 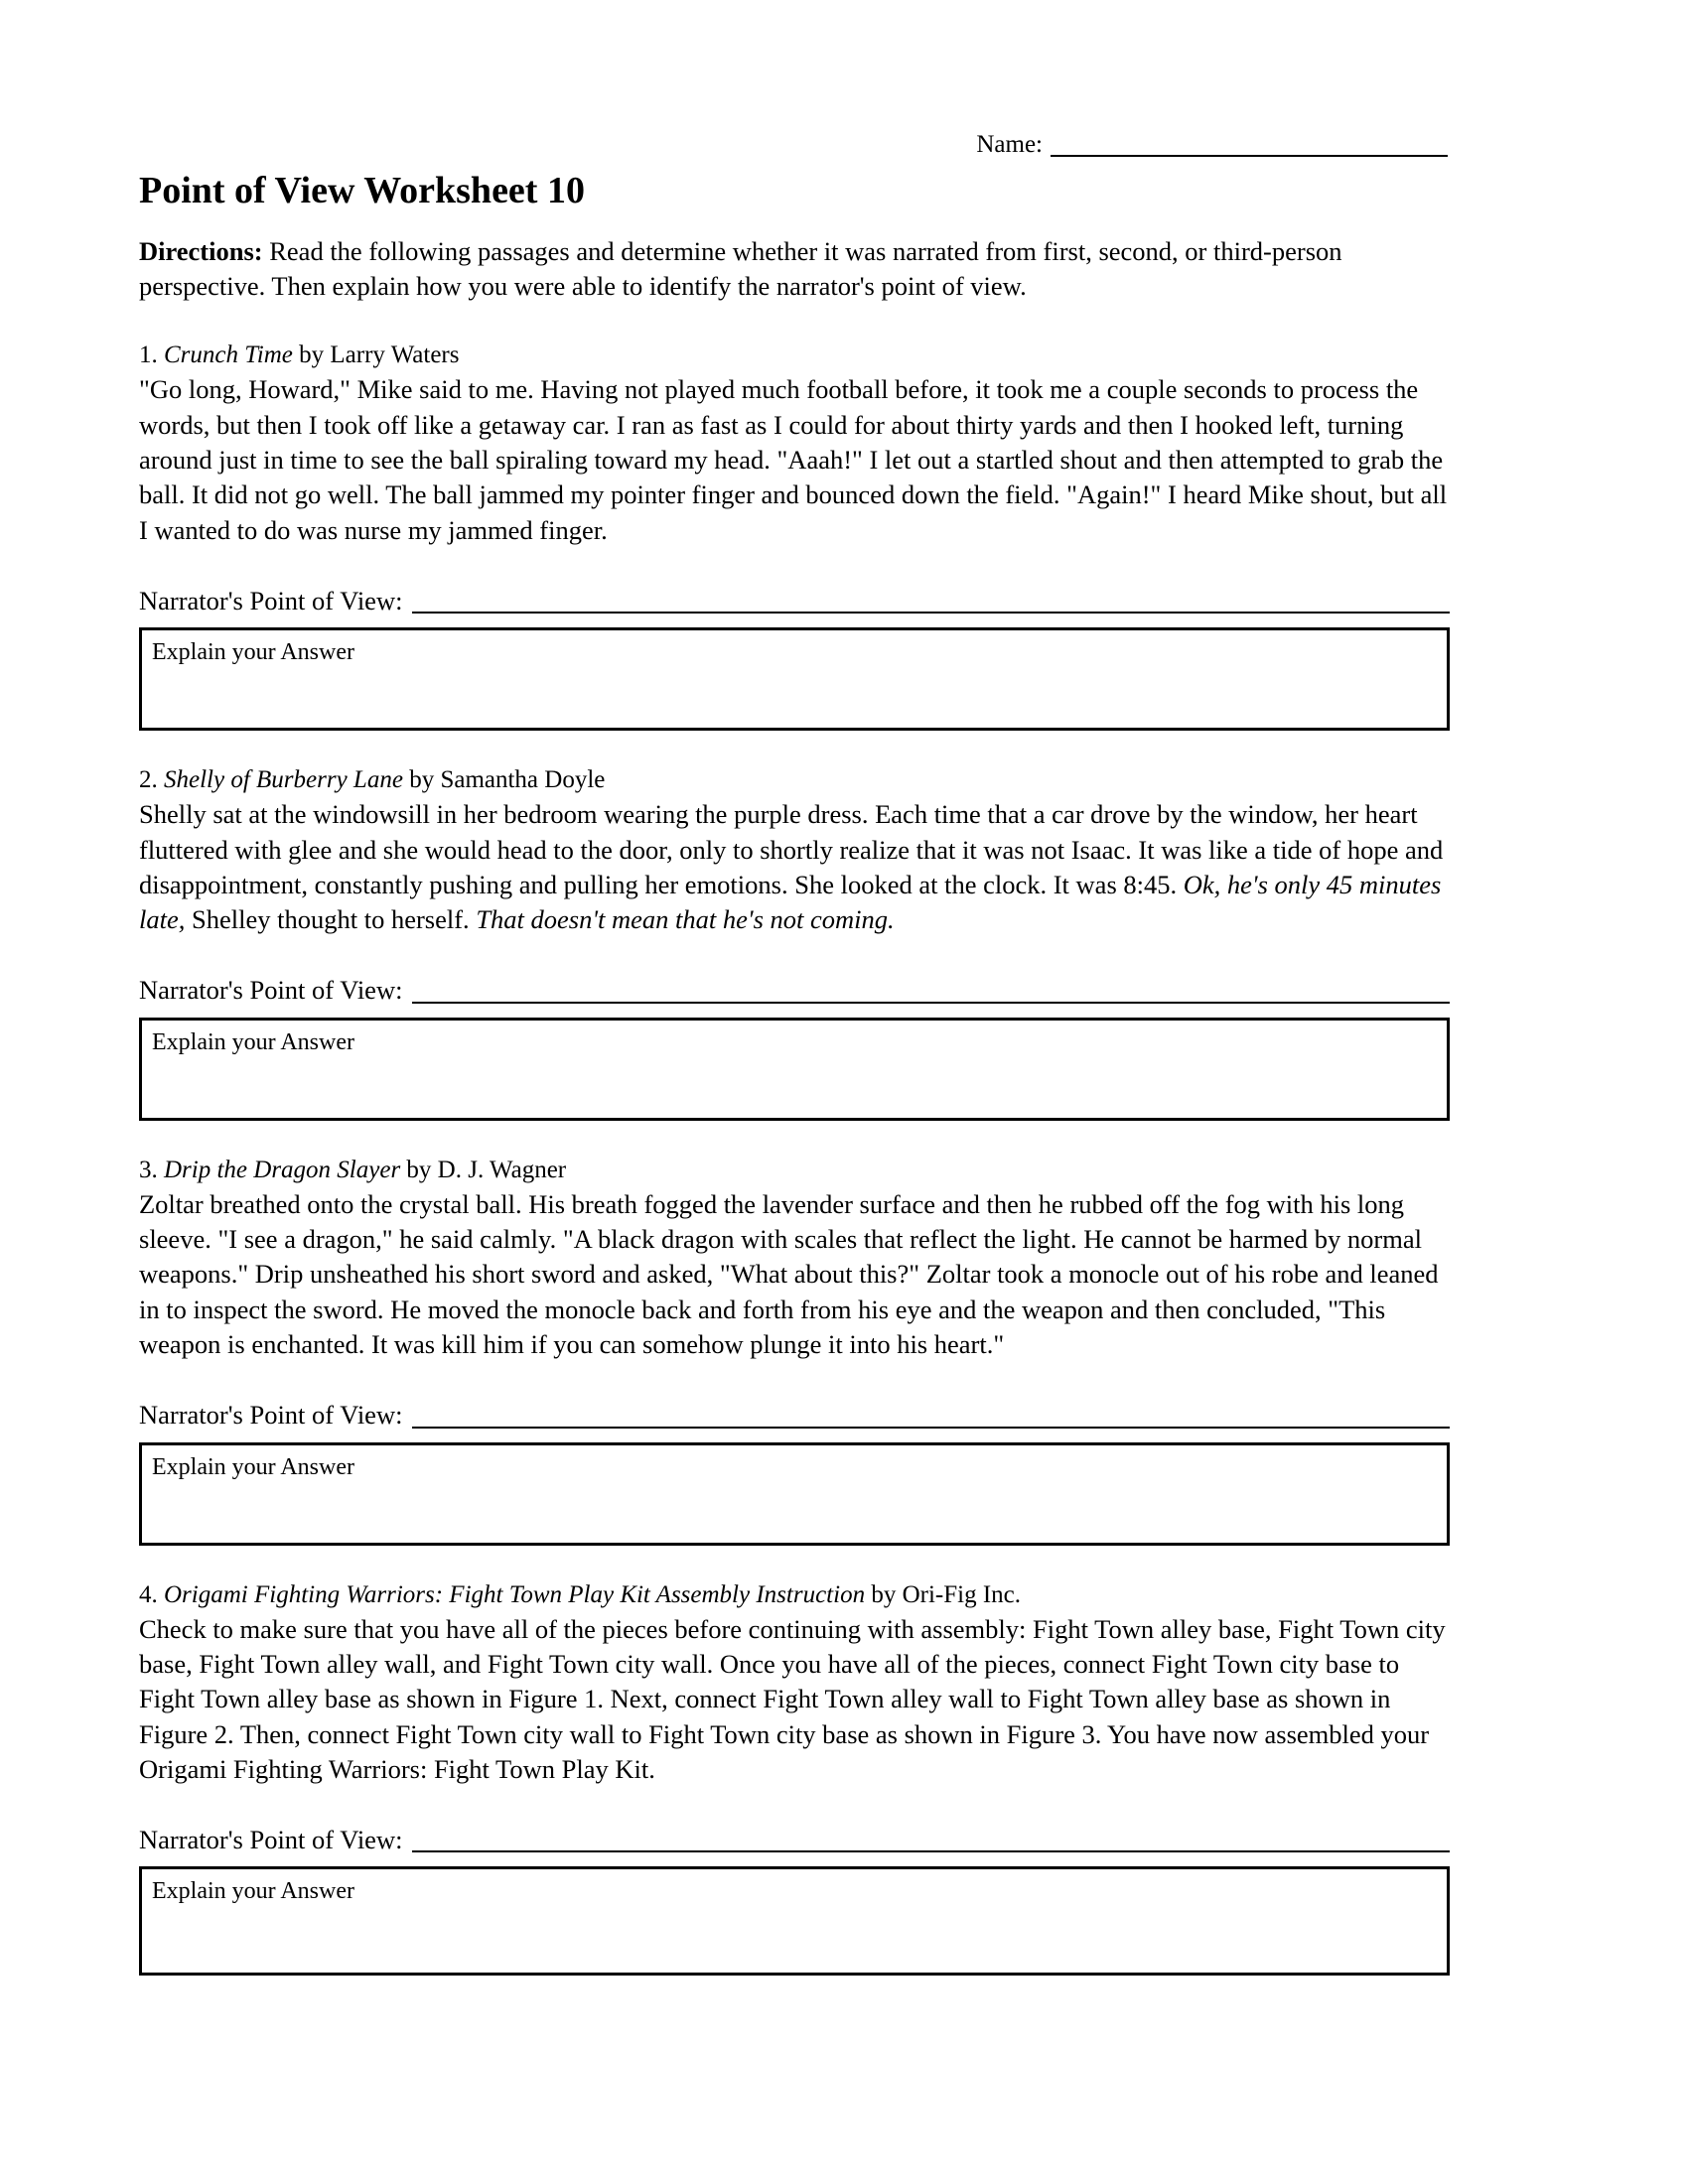 I want to click on passage-2-explain-label: Explain your Answer, so click(x=253, y=1041).